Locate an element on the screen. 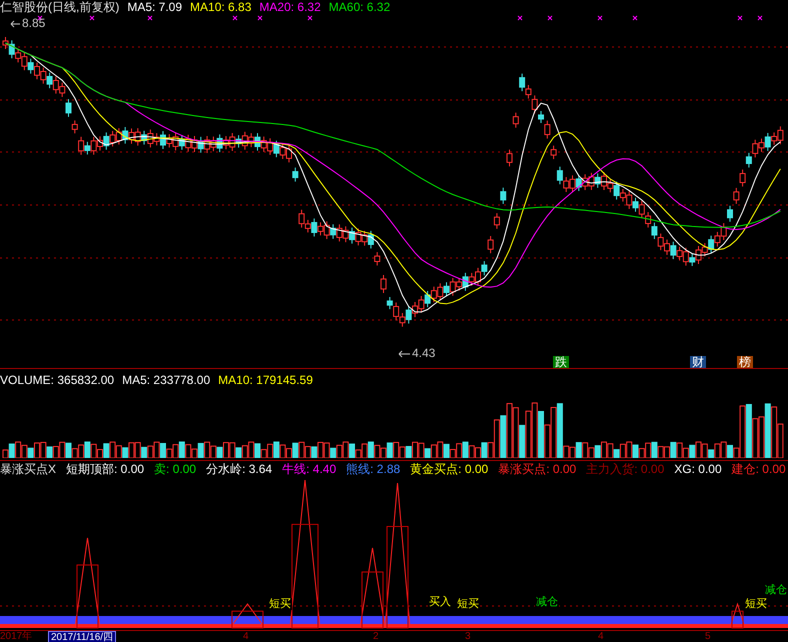 This screenshot has width=788, height=642. month-label: 2 is located at coordinates (376, 636).